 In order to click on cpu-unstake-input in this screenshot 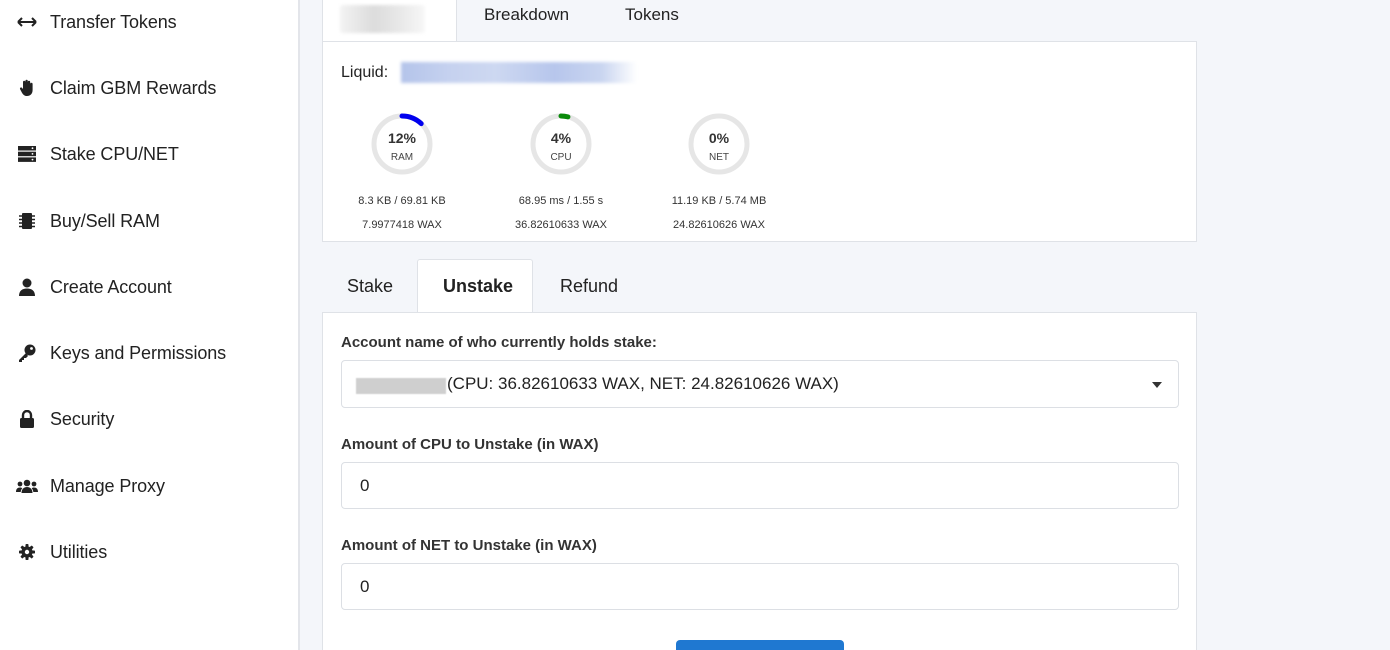, I will do `click(760, 485)`.